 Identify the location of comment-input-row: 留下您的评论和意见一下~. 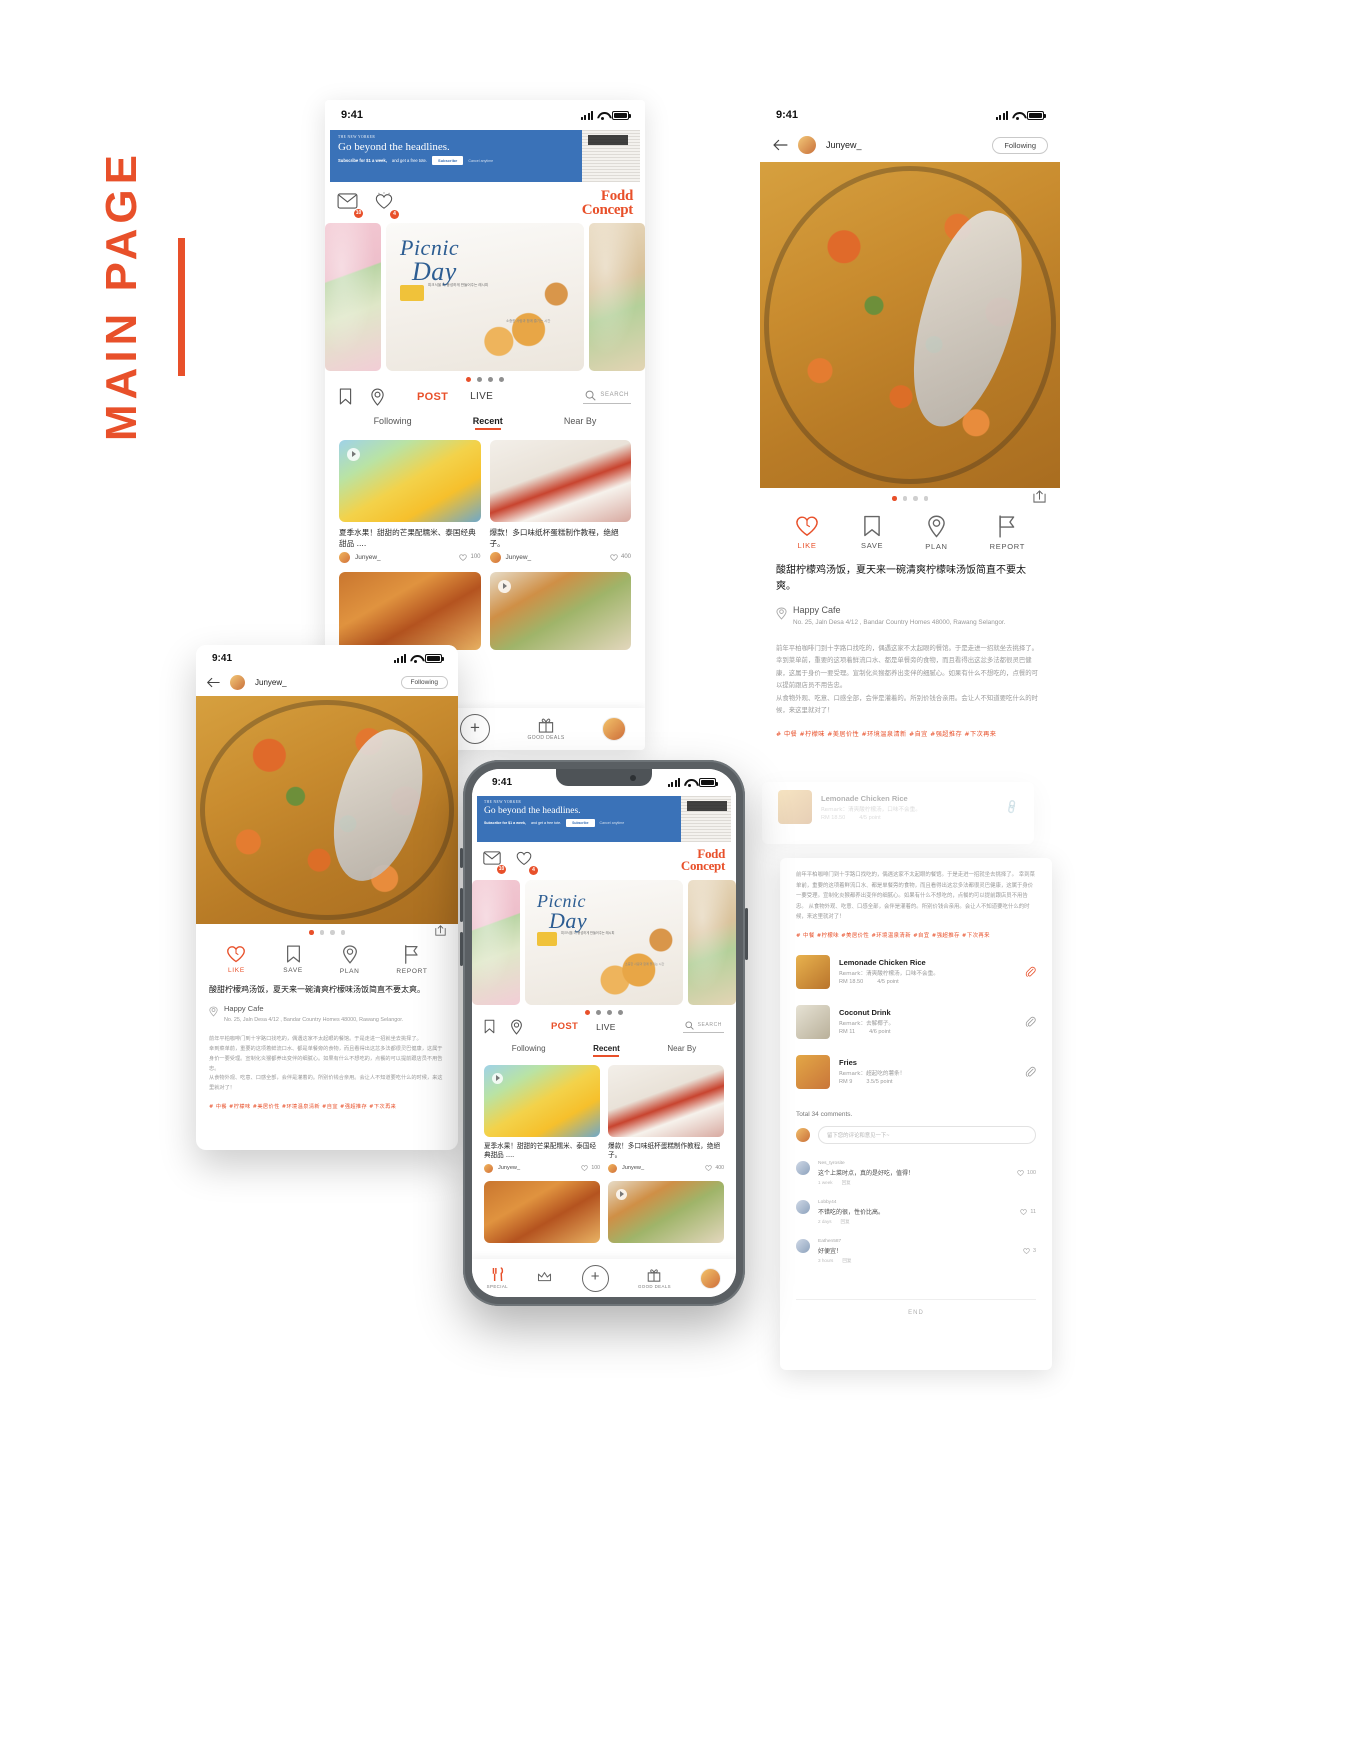
(916, 1139).